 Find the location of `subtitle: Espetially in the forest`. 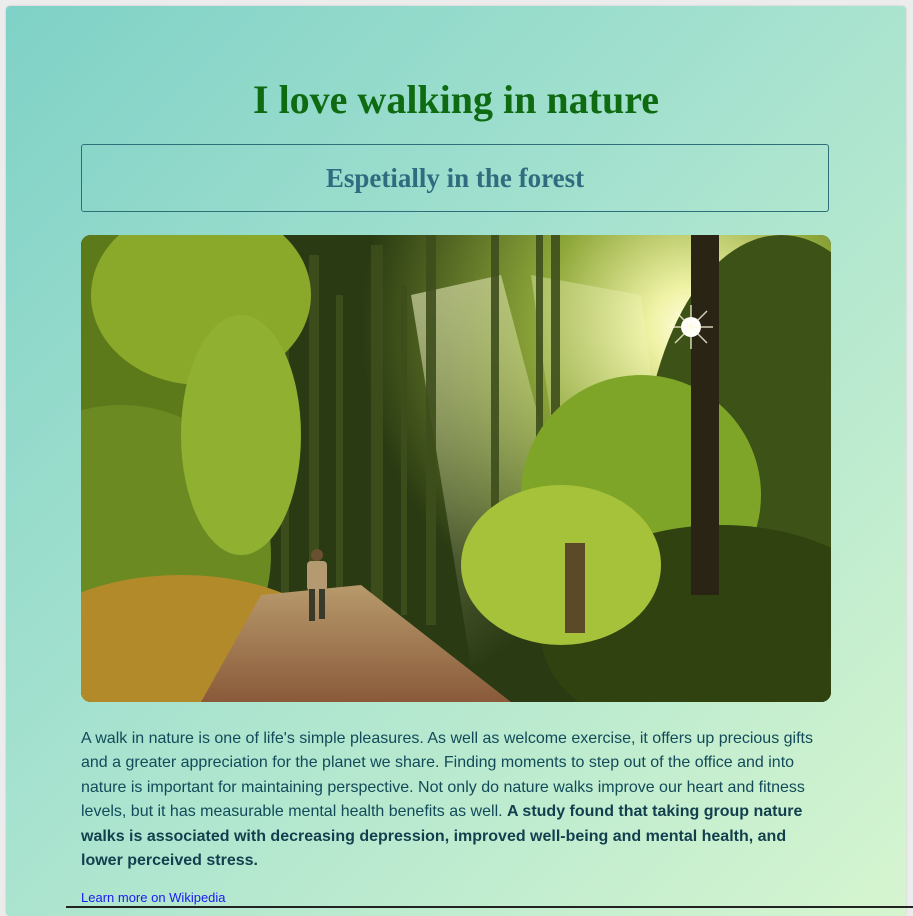

subtitle: Espetially in the forest is located at coordinates (455, 177).